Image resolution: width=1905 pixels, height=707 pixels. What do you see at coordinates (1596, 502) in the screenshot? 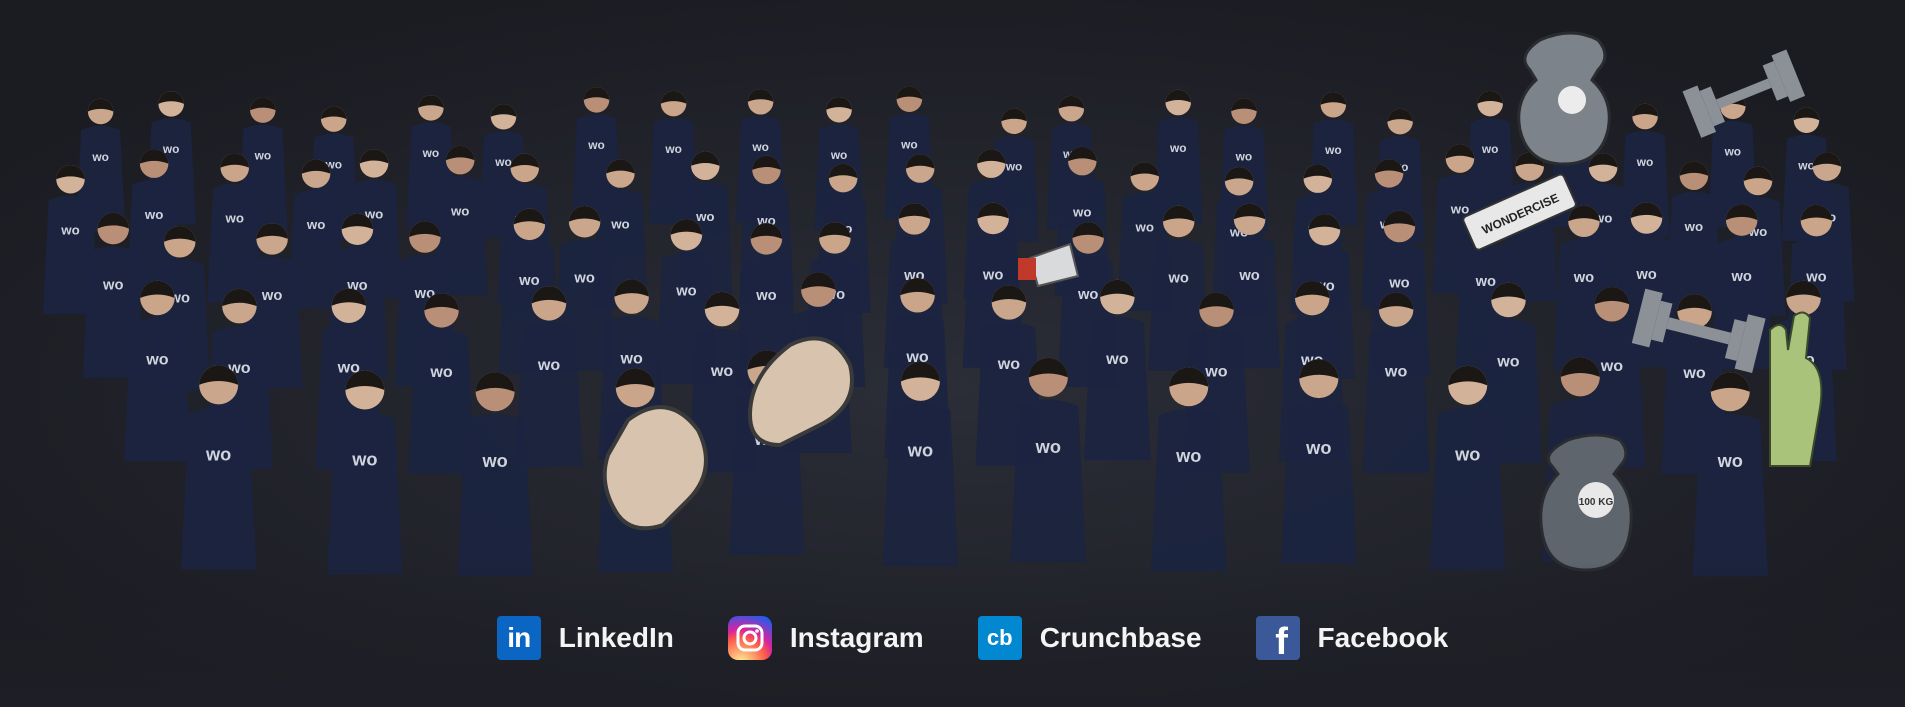
I see `kettlebell-label: 100 KG` at bounding box center [1596, 502].